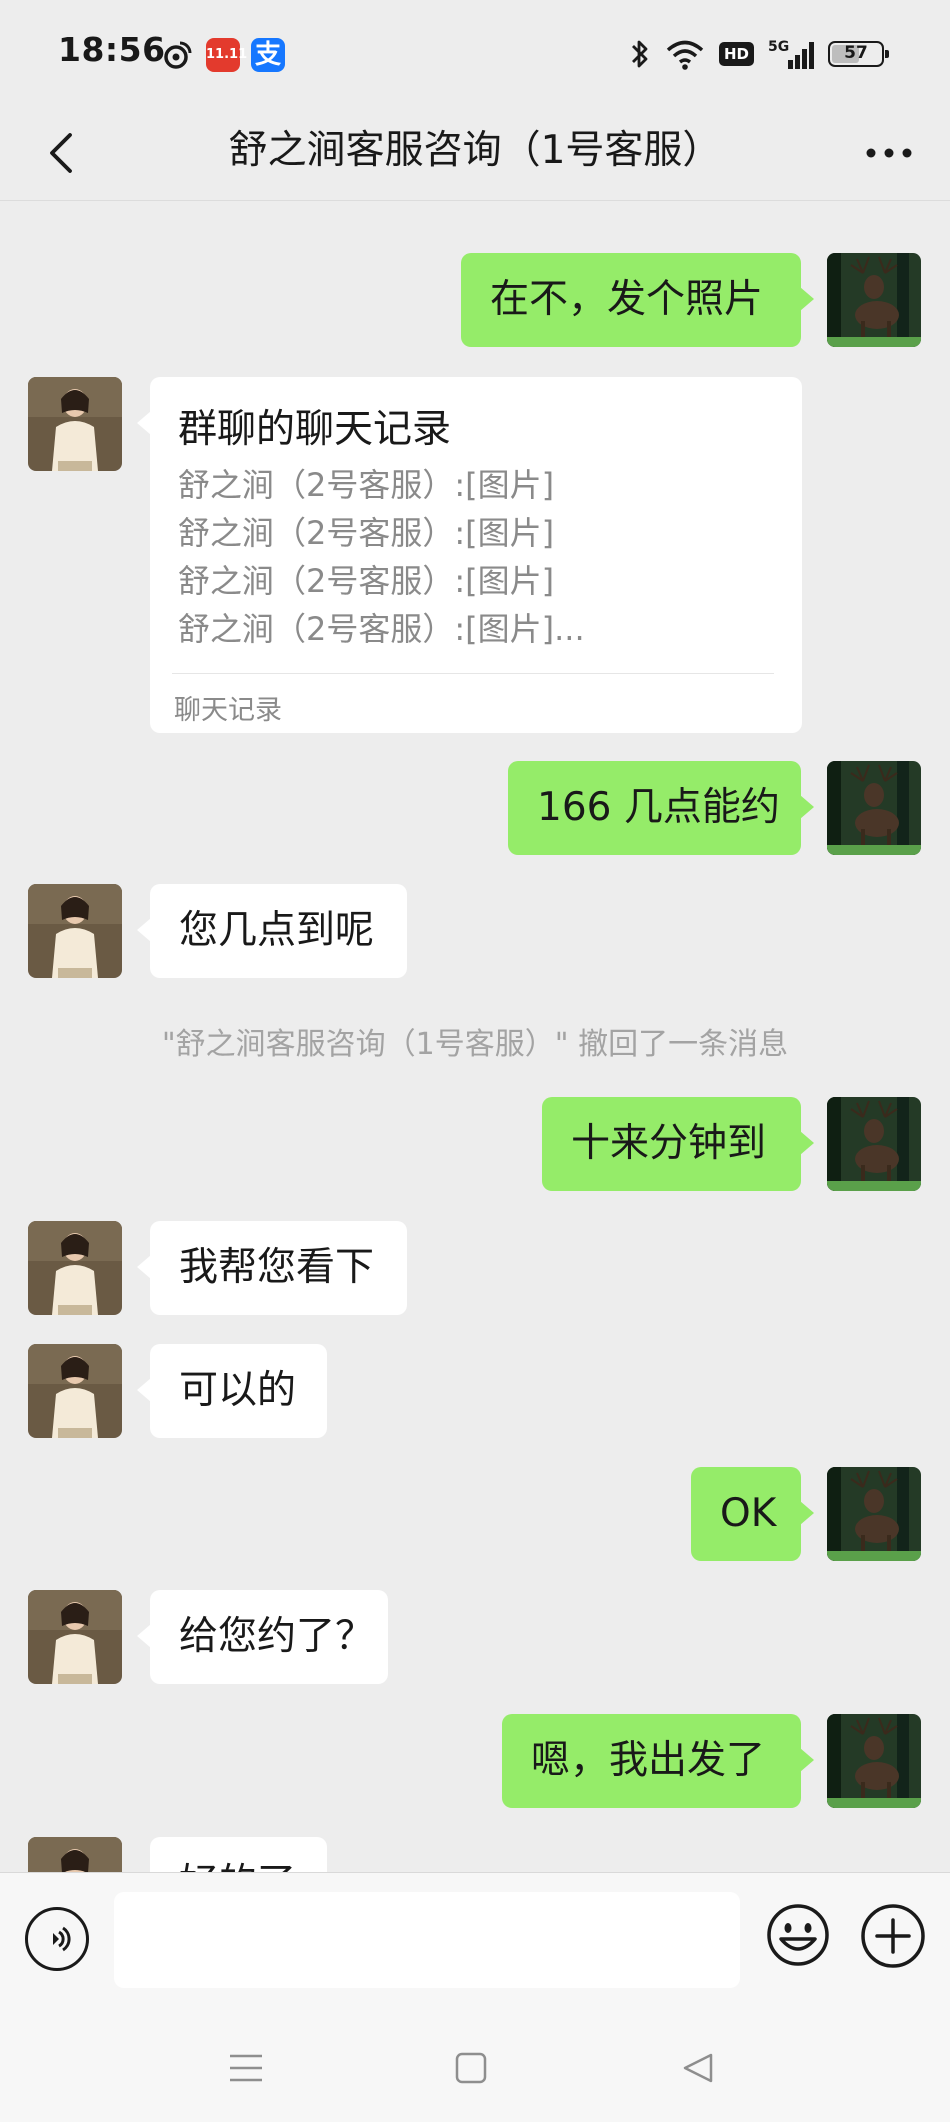  What do you see at coordinates (272, 931) in the screenshot?
I see `message-bubble-in: 您几点到呢` at bounding box center [272, 931].